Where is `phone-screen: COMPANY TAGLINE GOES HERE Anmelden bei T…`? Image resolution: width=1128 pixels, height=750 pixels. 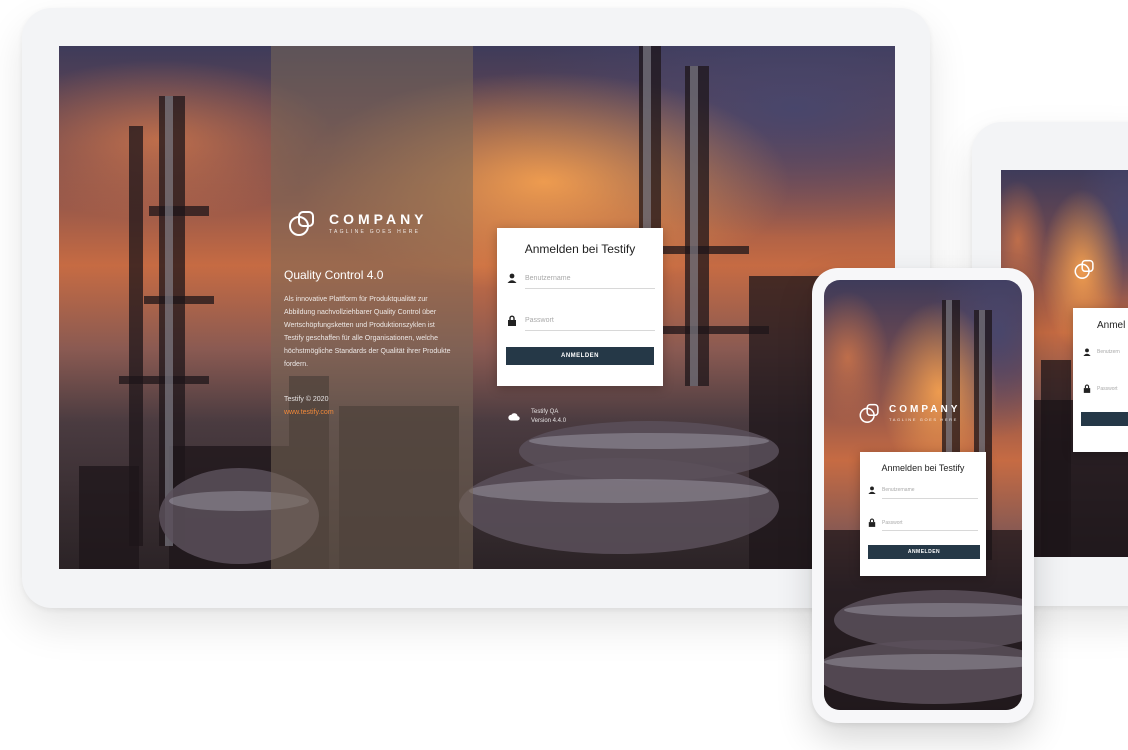
phone-screen: COMPANY TAGLINE GOES HERE Anmelden bei T… is located at coordinates (923, 495).